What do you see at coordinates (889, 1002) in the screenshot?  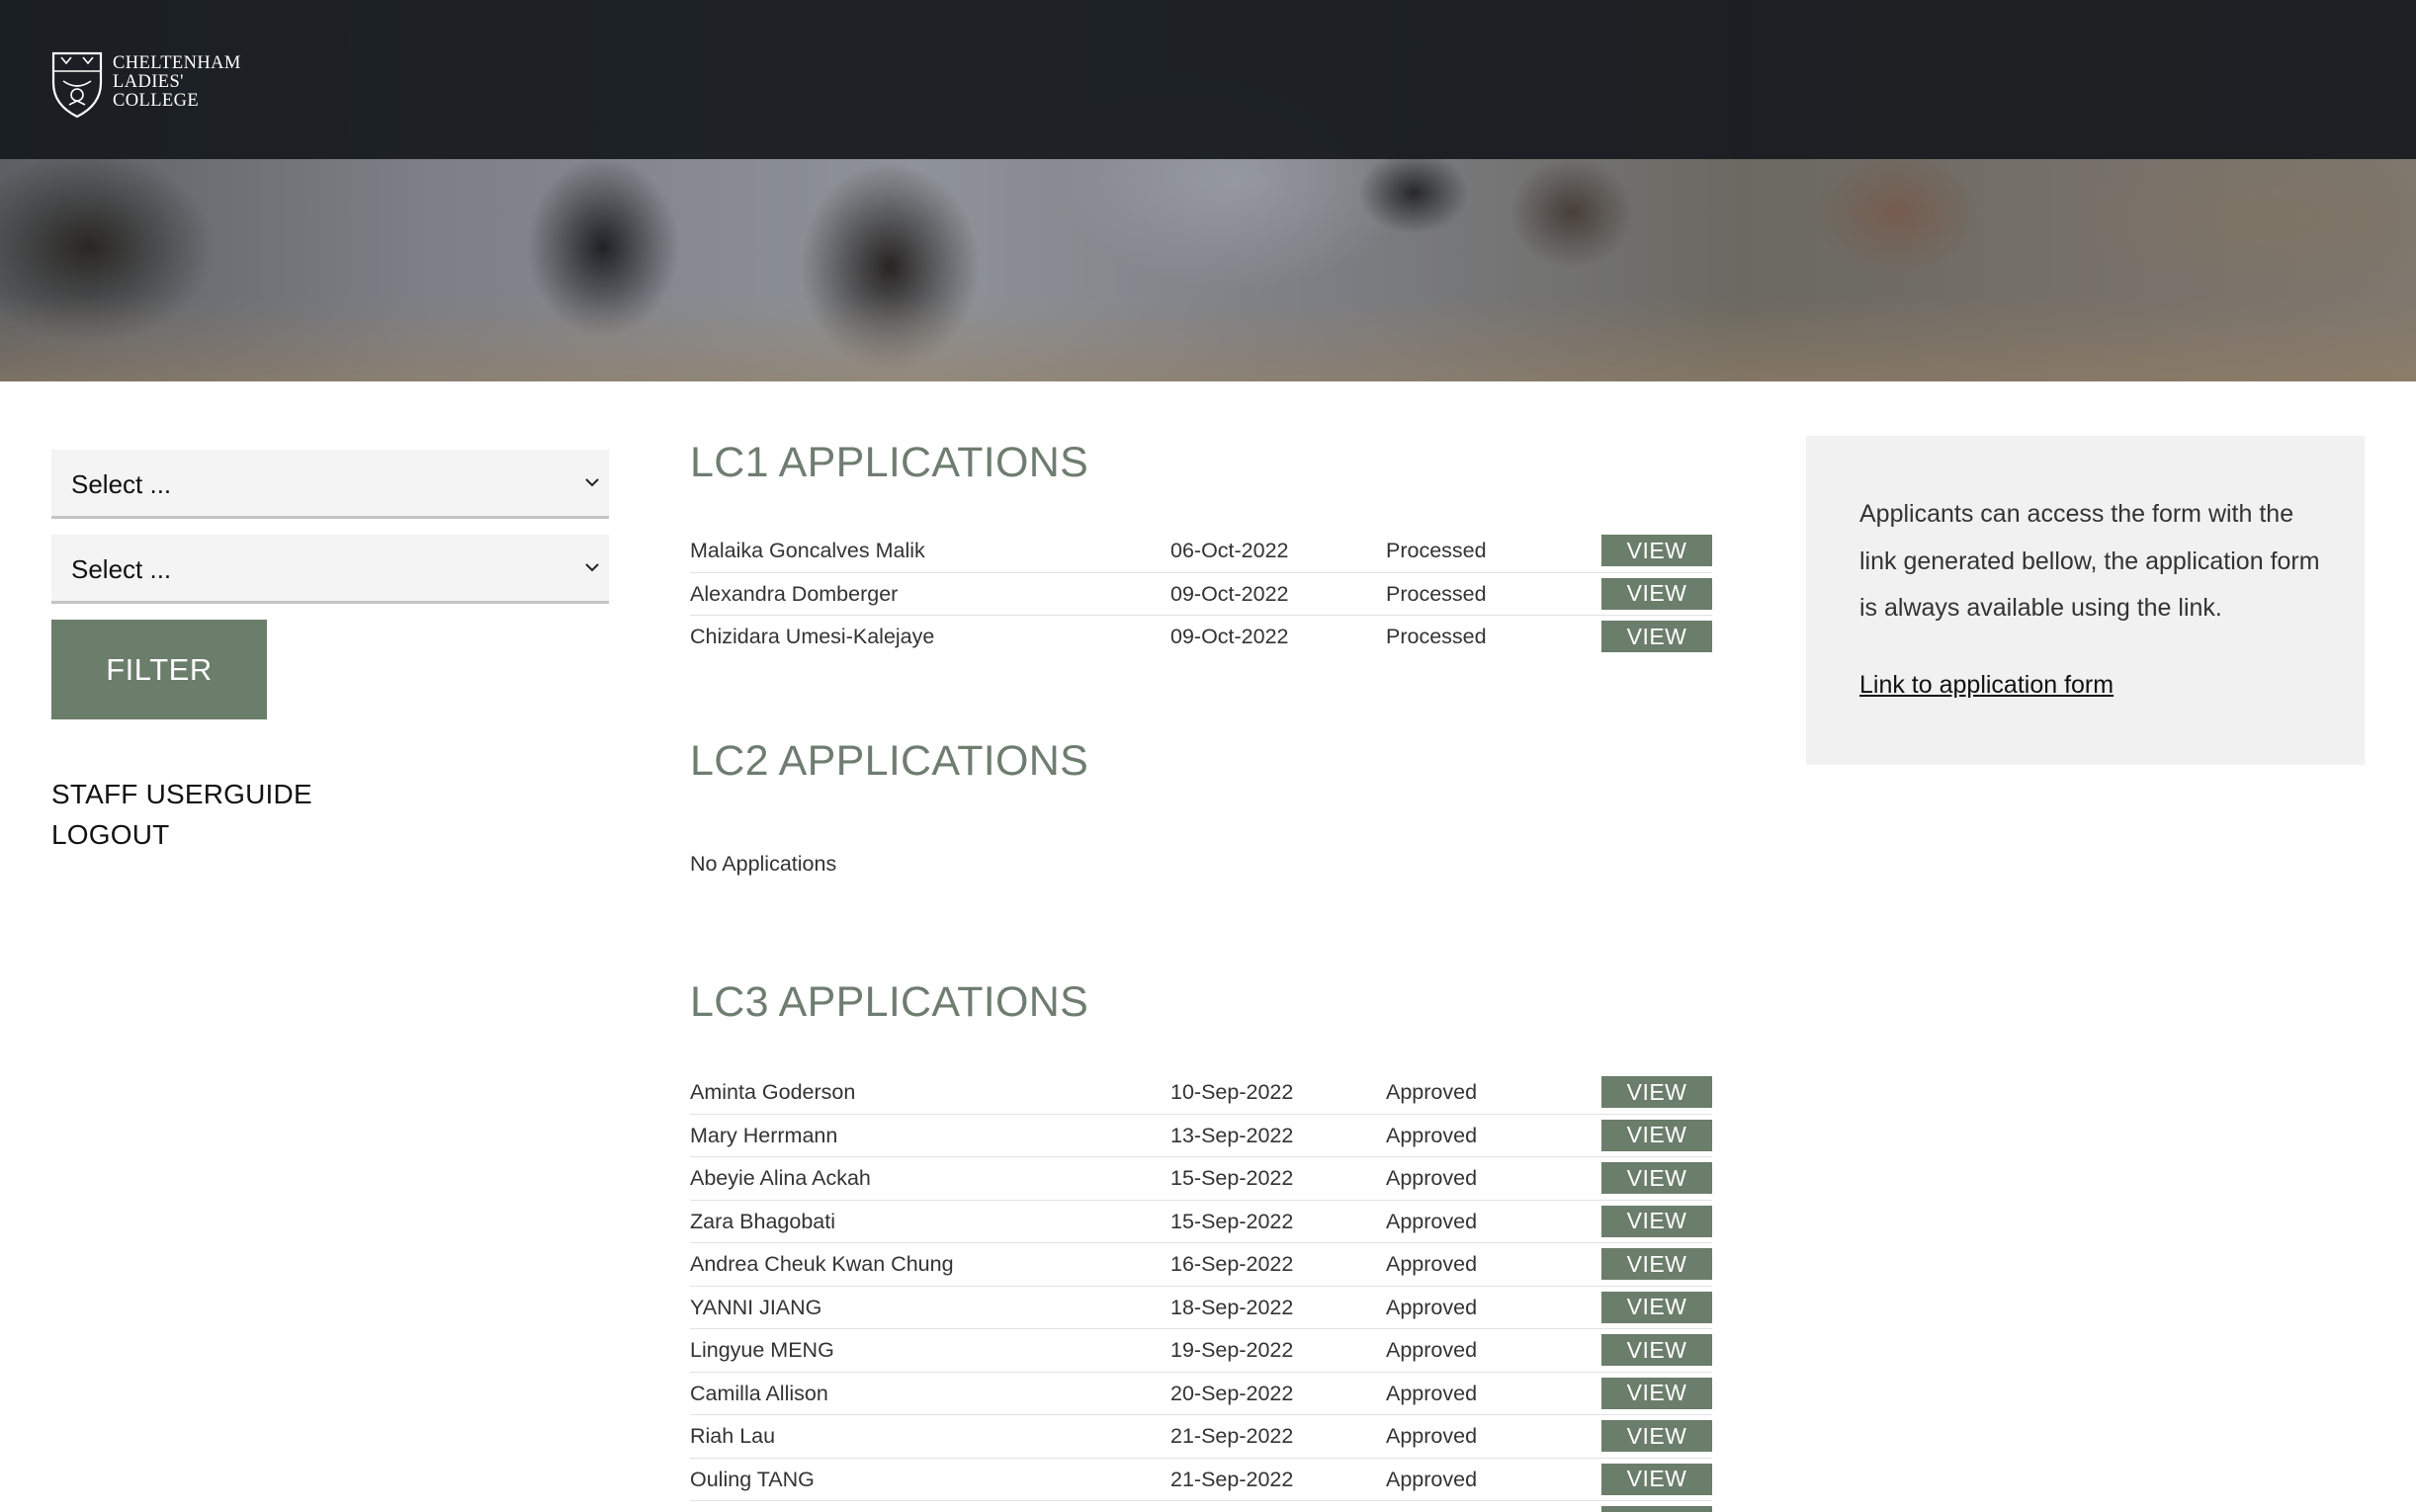 I see `lc3-section-title: LC3 APPLICATIONS` at bounding box center [889, 1002].